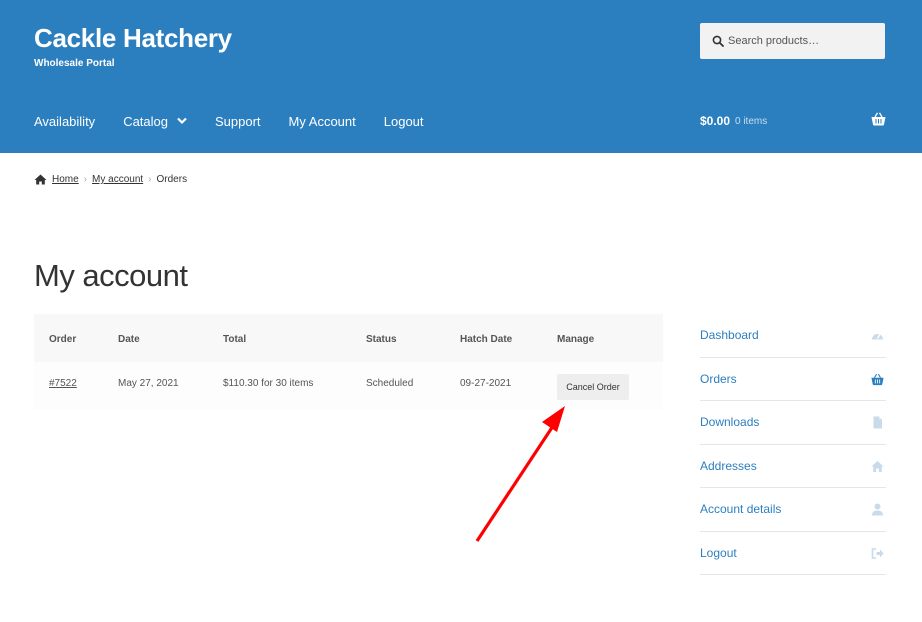 The image size is (922, 622). Describe the element at coordinates (793, 423) in the screenshot. I see `account-nav-downloads: Downloads` at that location.